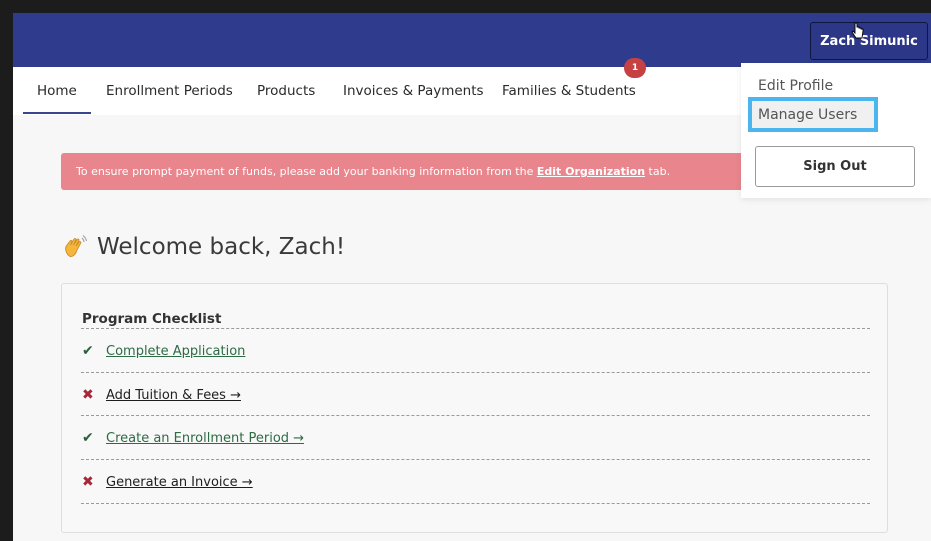 Image resolution: width=931 pixels, height=541 pixels. I want to click on create-enrollment-period-link: Create an Enrollment Period →, so click(205, 438).